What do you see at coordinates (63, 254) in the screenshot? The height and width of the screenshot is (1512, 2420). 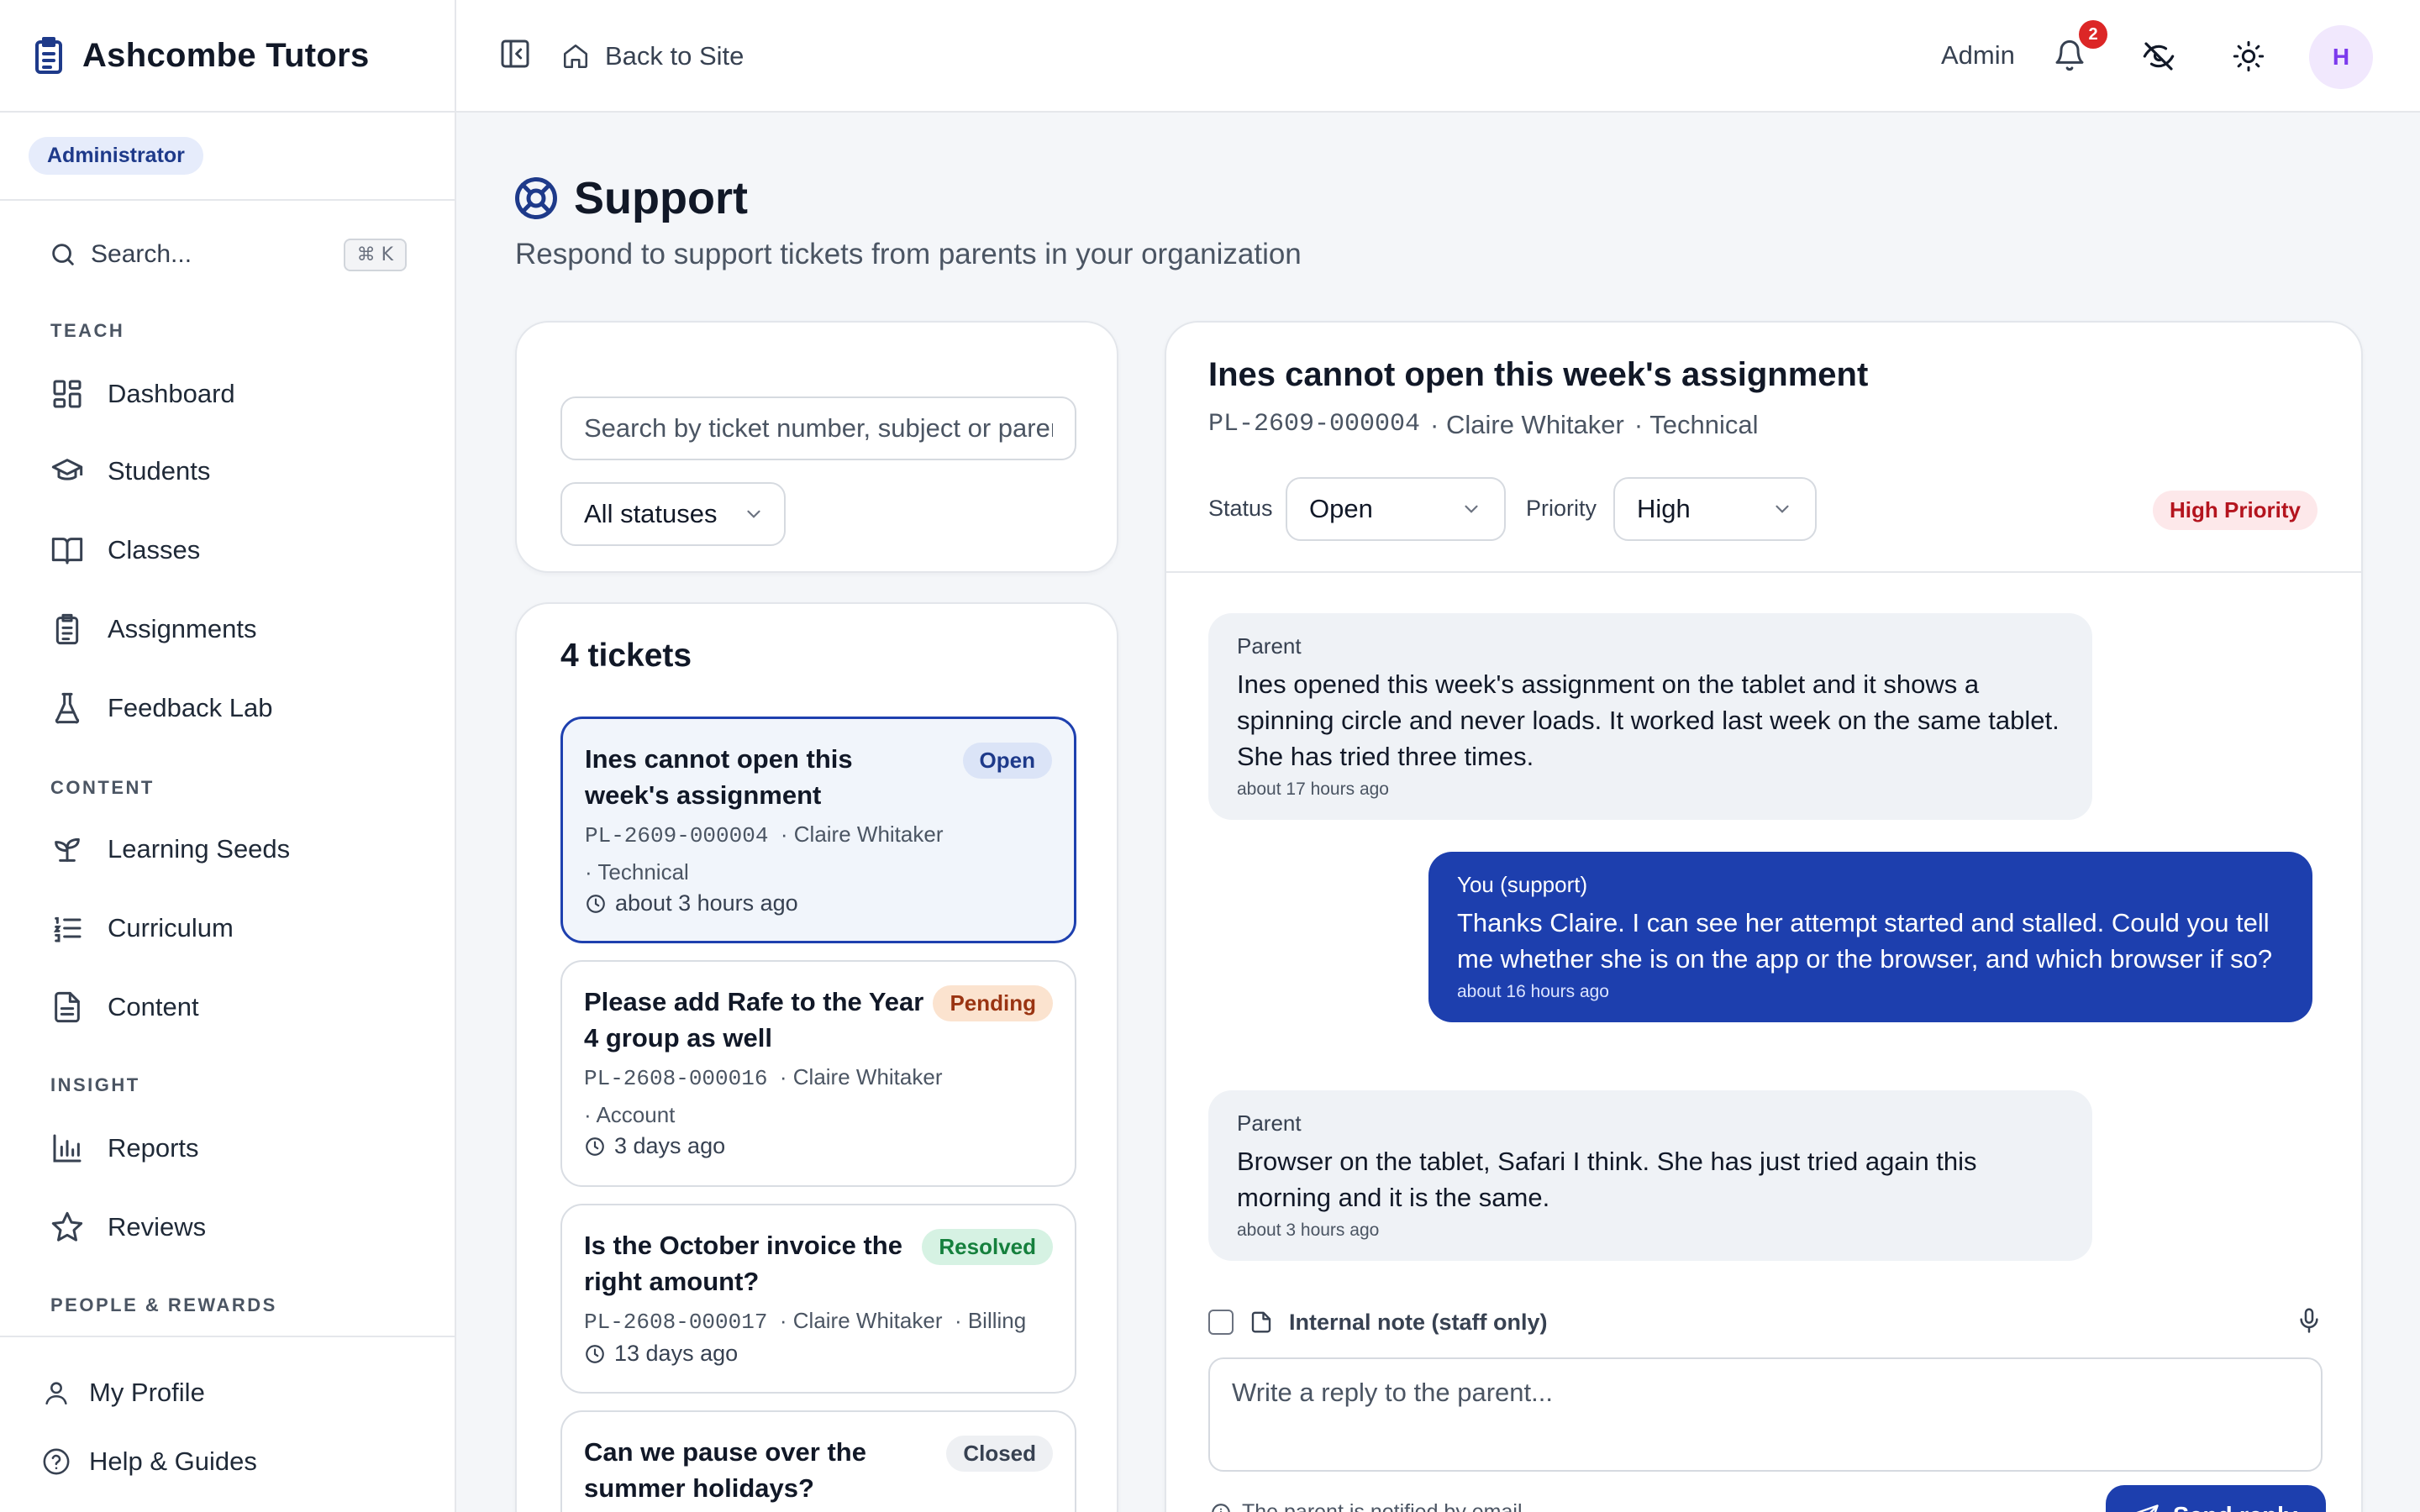 I see `search-icon` at bounding box center [63, 254].